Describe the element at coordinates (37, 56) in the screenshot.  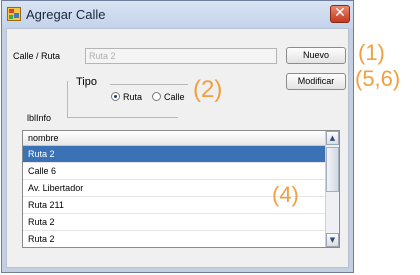
I see `calle-ruta-label: Calle / Ruta` at that location.